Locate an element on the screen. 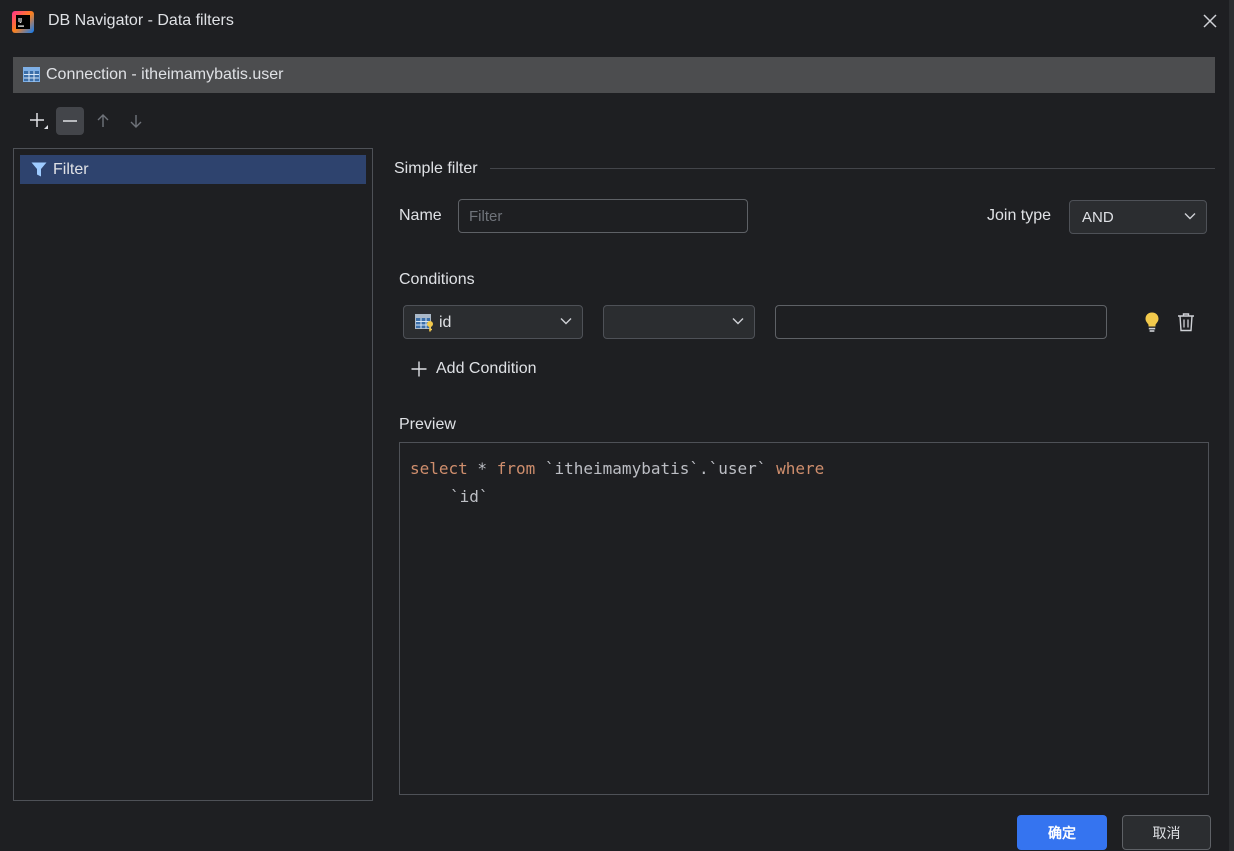  move-up-button is located at coordinates (103, 121).